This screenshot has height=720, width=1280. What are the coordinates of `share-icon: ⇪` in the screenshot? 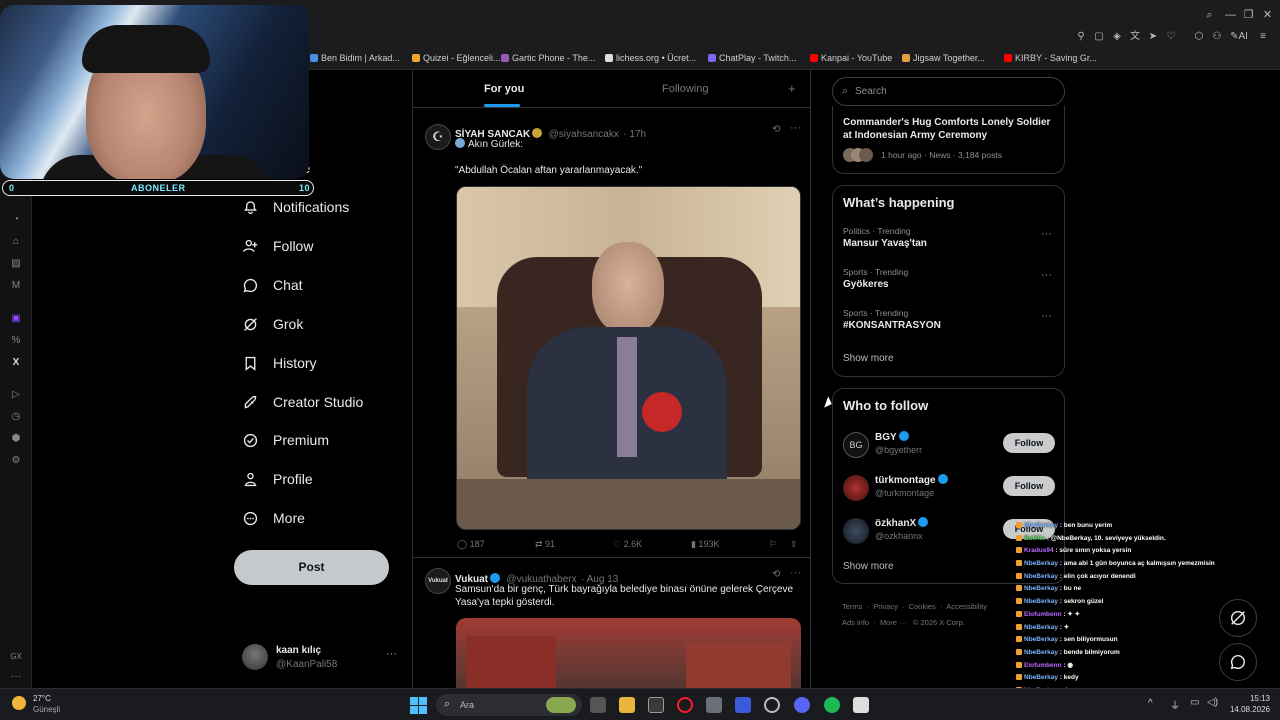 It's located at (794, 544).